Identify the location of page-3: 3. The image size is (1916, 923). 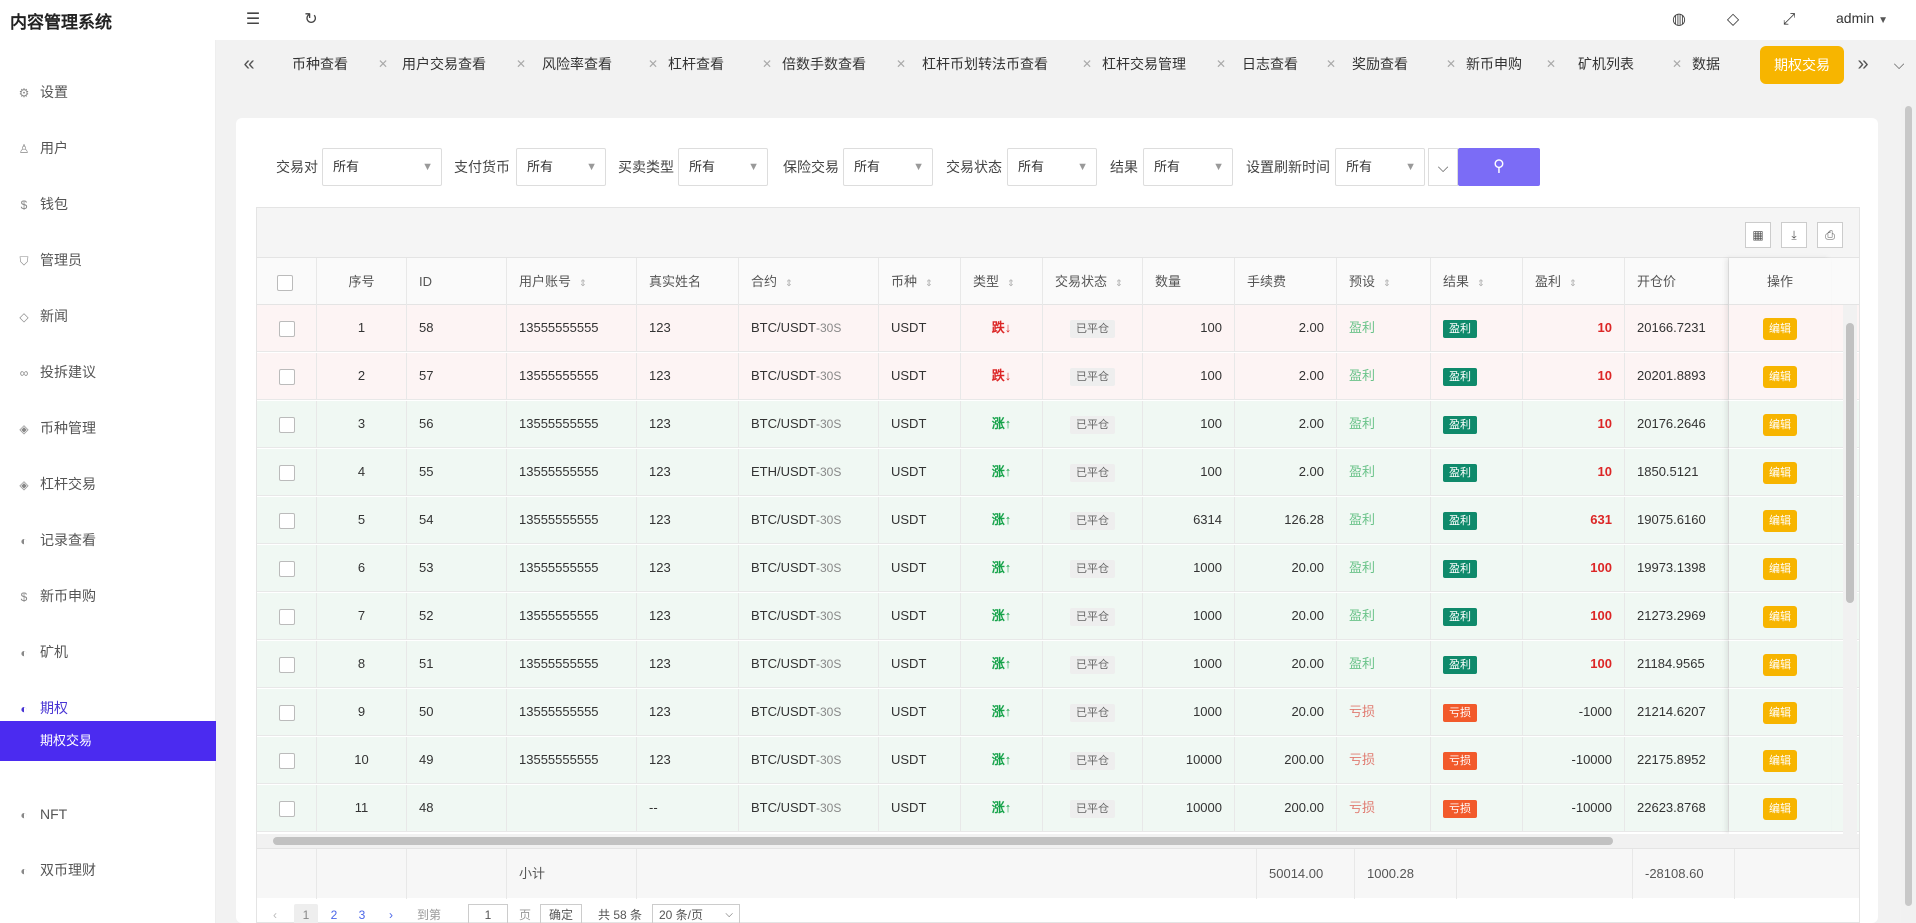
(362, 913).